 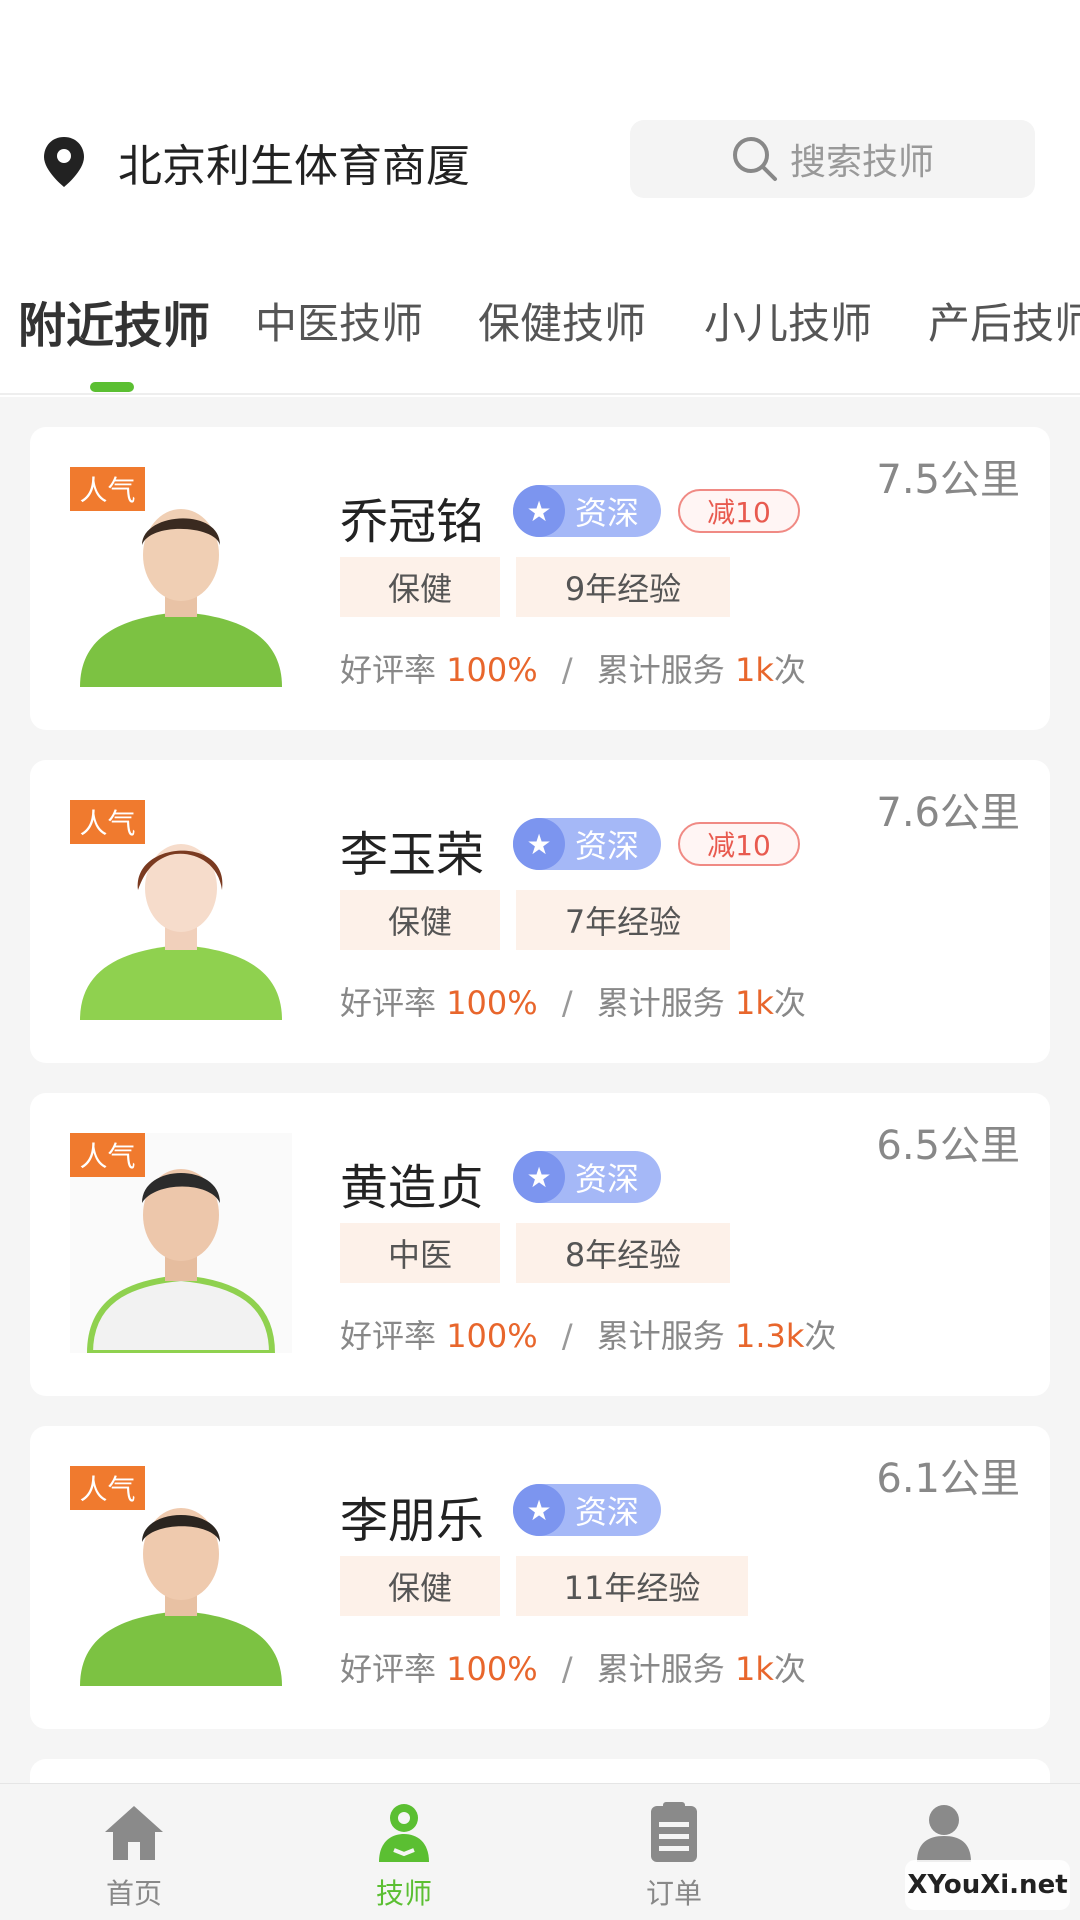 I want to click on technician-icon, so click(x=404, y=1833).